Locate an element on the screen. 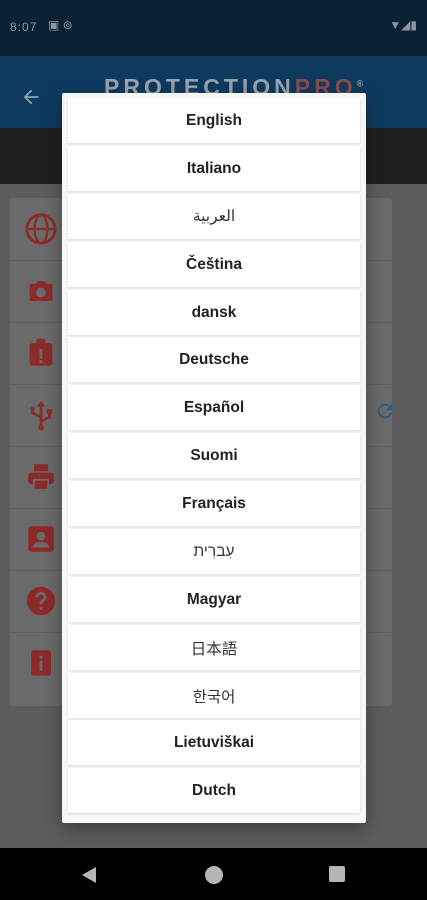 This screenshot has height=900, width=427. nav-home-icon is located at coordinates (214, 875).